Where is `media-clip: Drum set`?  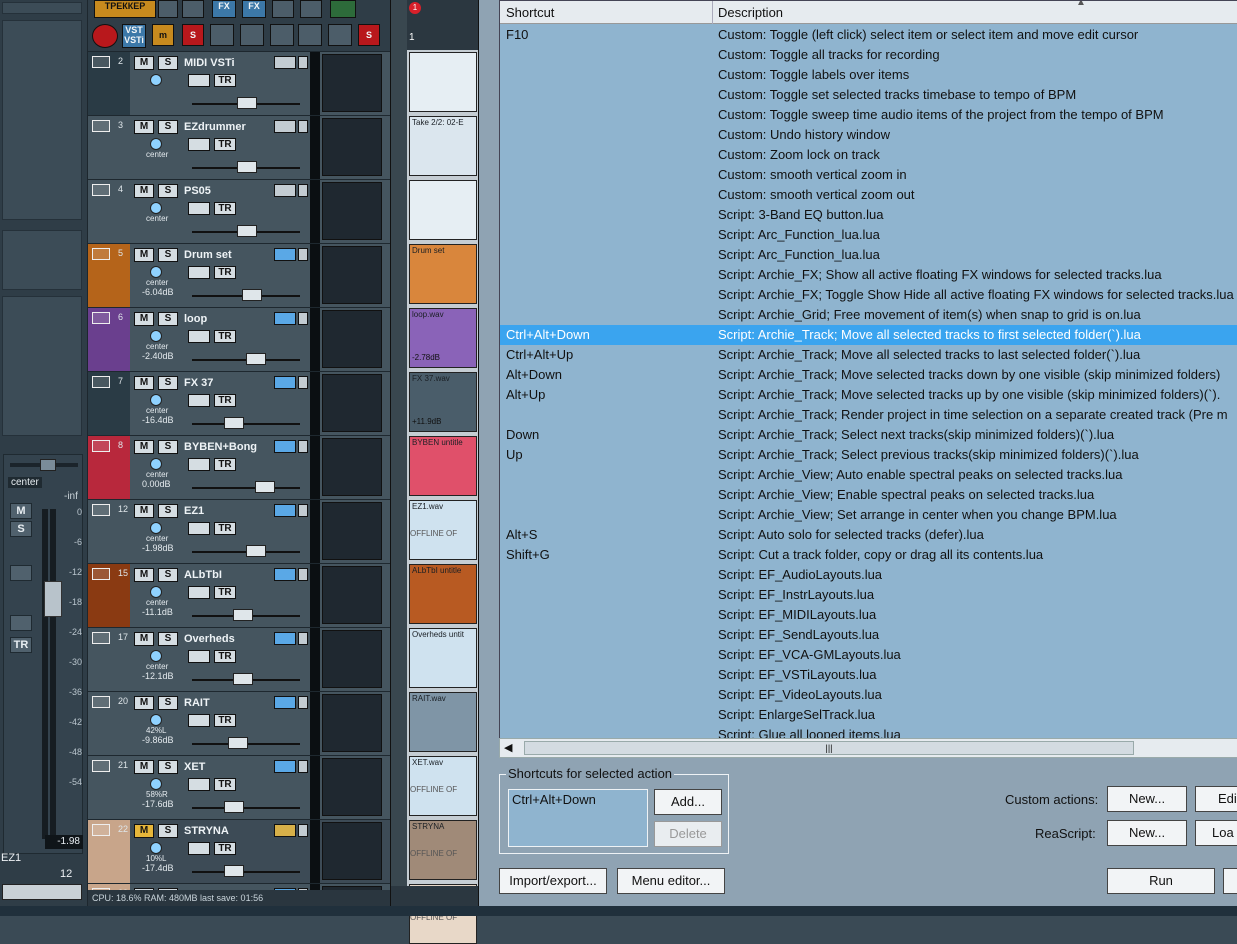
media-clip: Drum set is located at coordinates (443, 274).